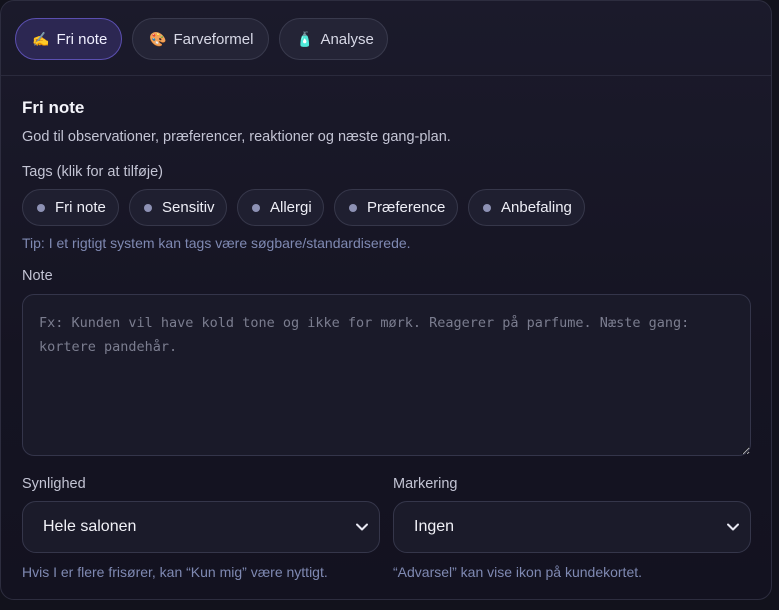 This screenshot has width=779, height=610. What do you see at coordinates (425, 484) in the screenshot?
I see `marking-label: Markering` at bounding box center [425, 484].